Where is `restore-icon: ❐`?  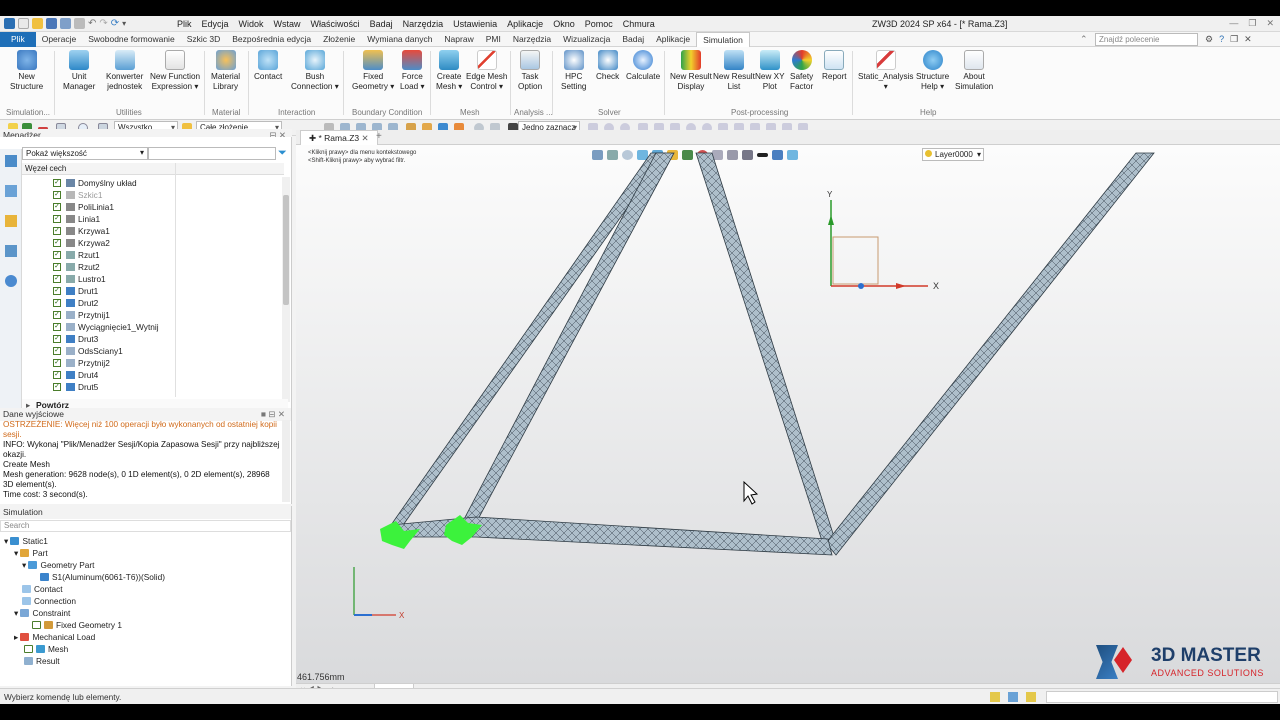 restore-icon: ❐ is located at coordinates (1234, 39).